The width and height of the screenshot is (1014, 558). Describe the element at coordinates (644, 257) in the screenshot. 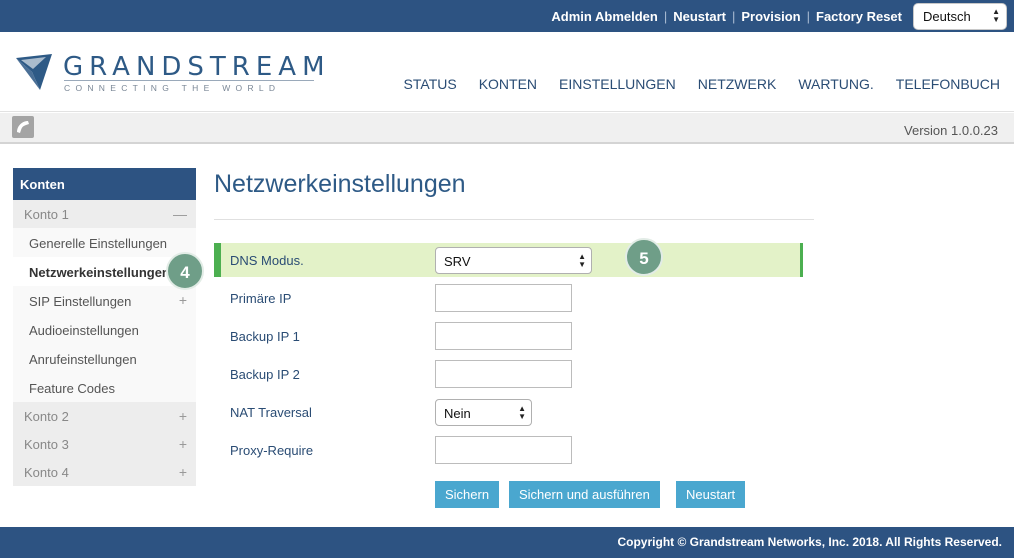

I see `step-badge-5: 5` at that location.